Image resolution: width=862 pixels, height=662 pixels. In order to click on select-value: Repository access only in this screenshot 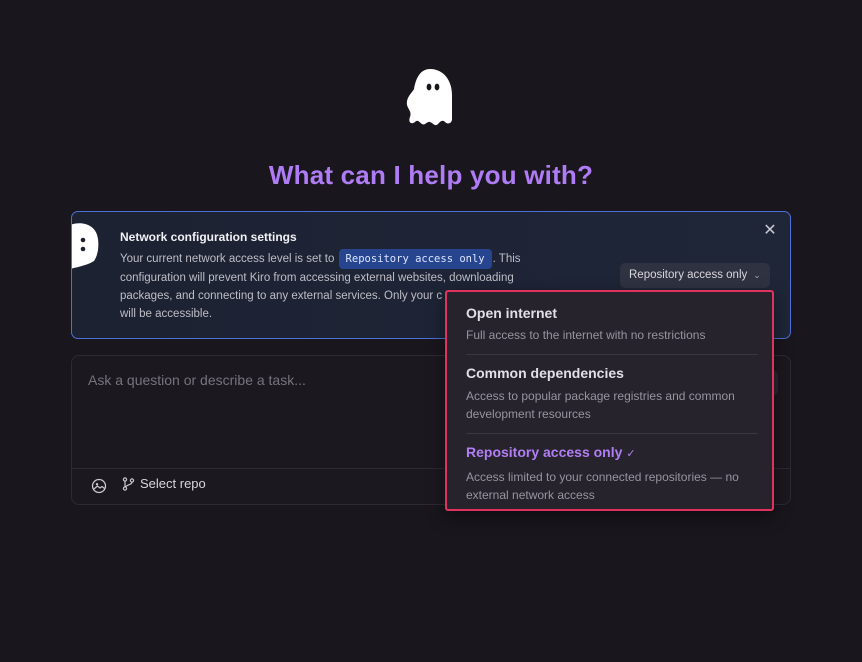, I will do `click(688, 275)`.